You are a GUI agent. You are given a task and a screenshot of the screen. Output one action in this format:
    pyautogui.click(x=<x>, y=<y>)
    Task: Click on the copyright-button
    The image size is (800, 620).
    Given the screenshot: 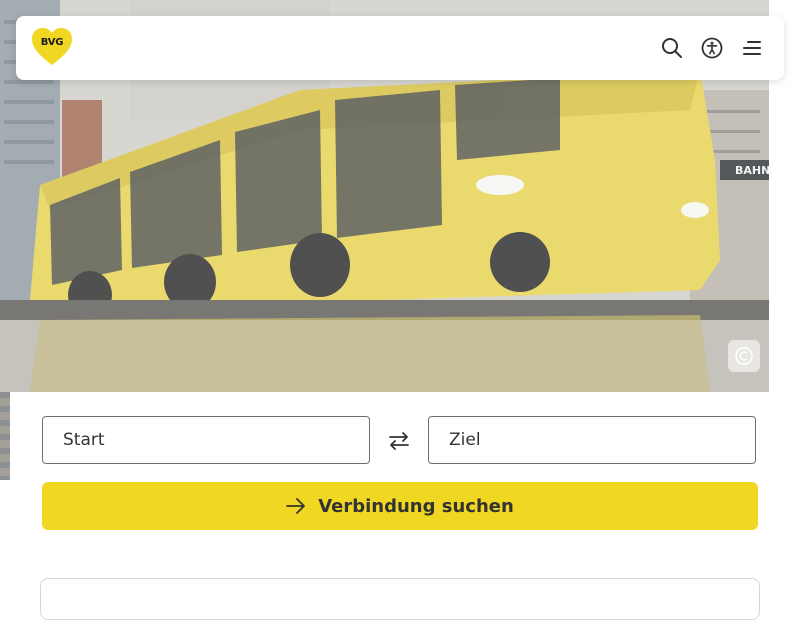 What is the action you would take?
    pyautogui.click(x=744, y=356)
    